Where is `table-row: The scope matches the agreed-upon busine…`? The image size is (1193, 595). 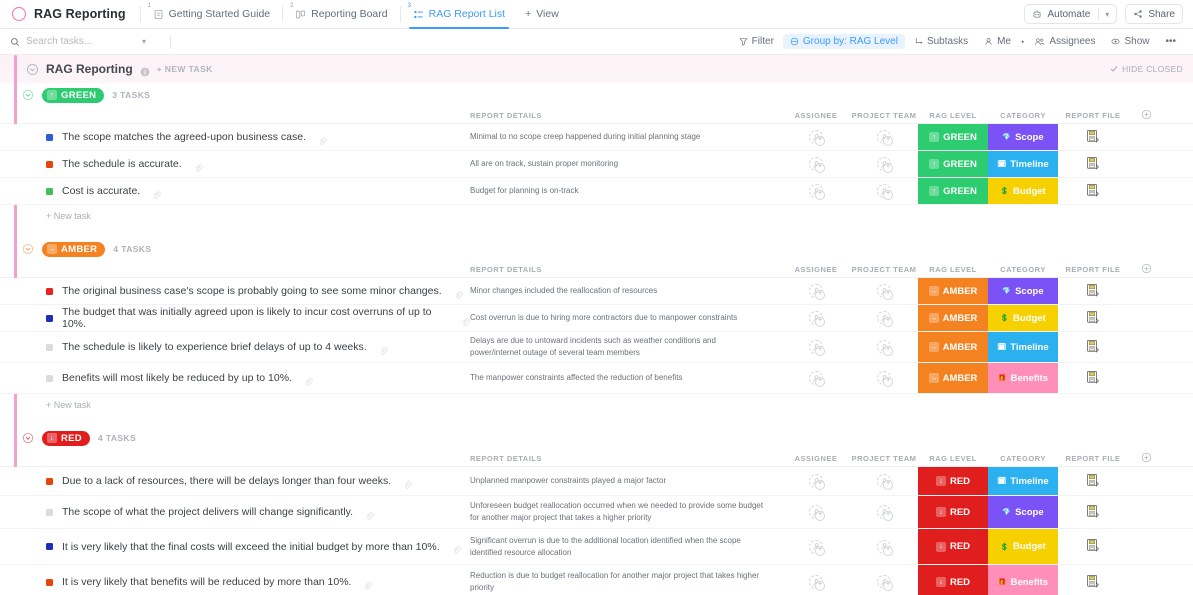 table-row: The scope matches the agreed-upon busine… is located at coordinates (596, 137).